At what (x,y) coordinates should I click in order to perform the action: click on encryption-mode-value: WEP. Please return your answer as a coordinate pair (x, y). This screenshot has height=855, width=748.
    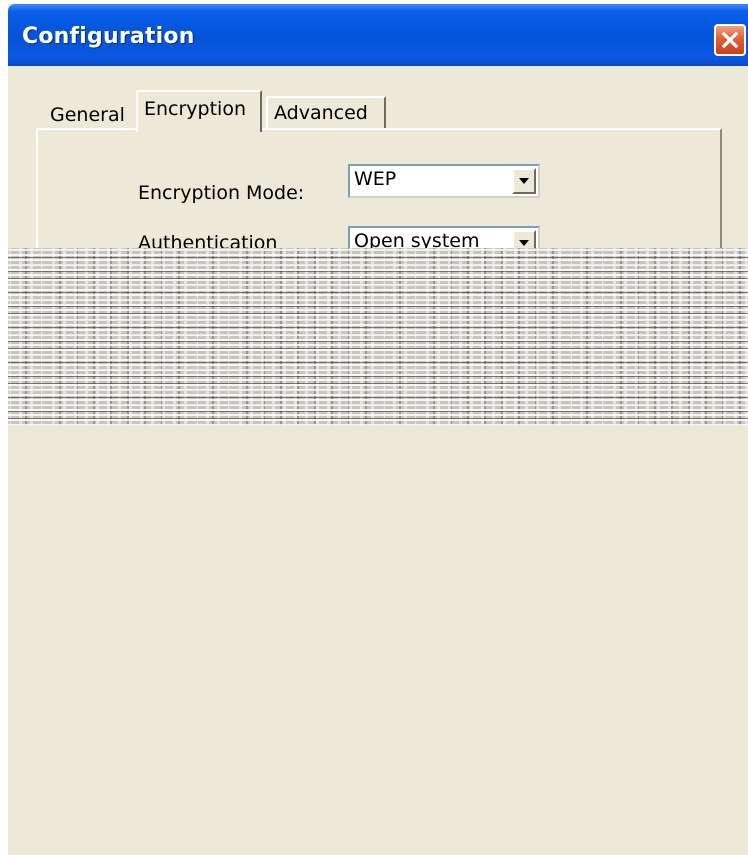
    Looking at the image, I should click on (375, 179).